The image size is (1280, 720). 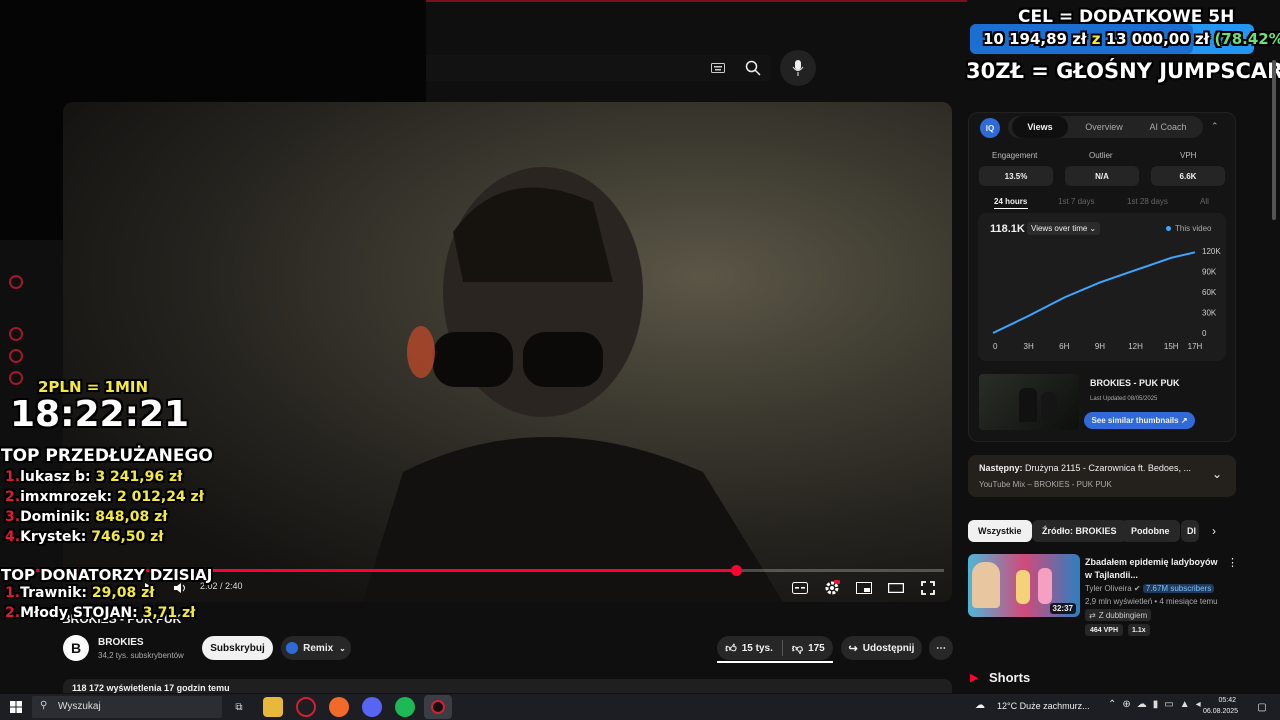 What do you see at coordinates (1168, 127) in the screenshot?
I see `tab-ai-coach: AI Coach` at bounding box center [1168, 127].